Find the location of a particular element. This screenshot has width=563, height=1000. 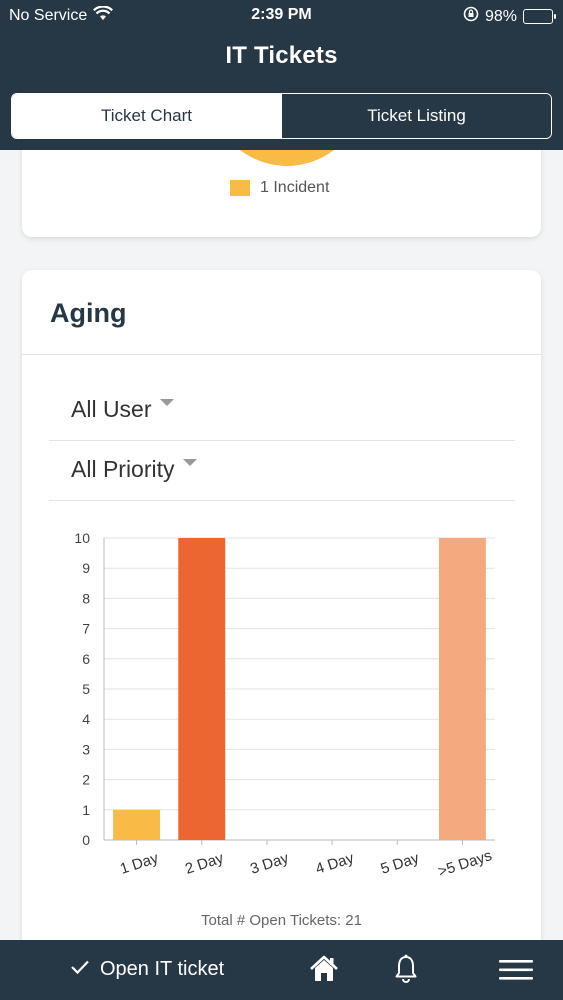

status-bar: No Service 2:39 PM 98% is located at coordinates (281, 15).